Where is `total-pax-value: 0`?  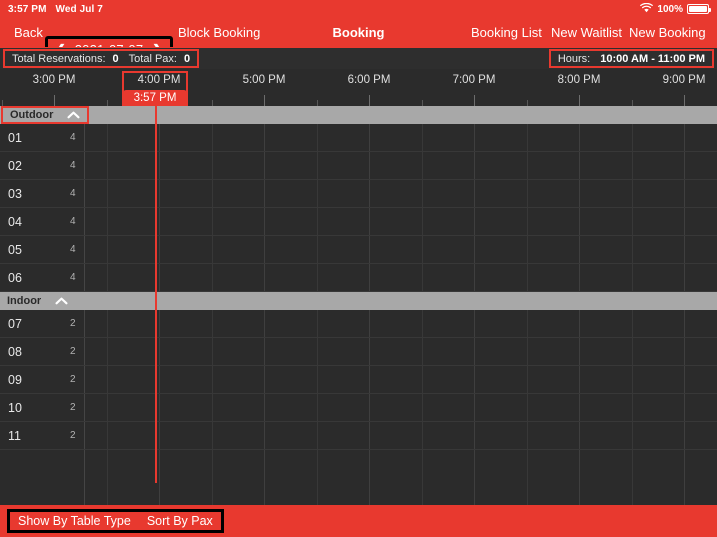 total-pax-value: 0 is located at coordinates (187, 58).